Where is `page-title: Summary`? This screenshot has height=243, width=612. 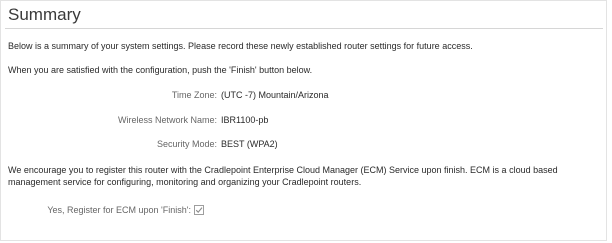 page-title: Summary is located at coordinates (44, 14).